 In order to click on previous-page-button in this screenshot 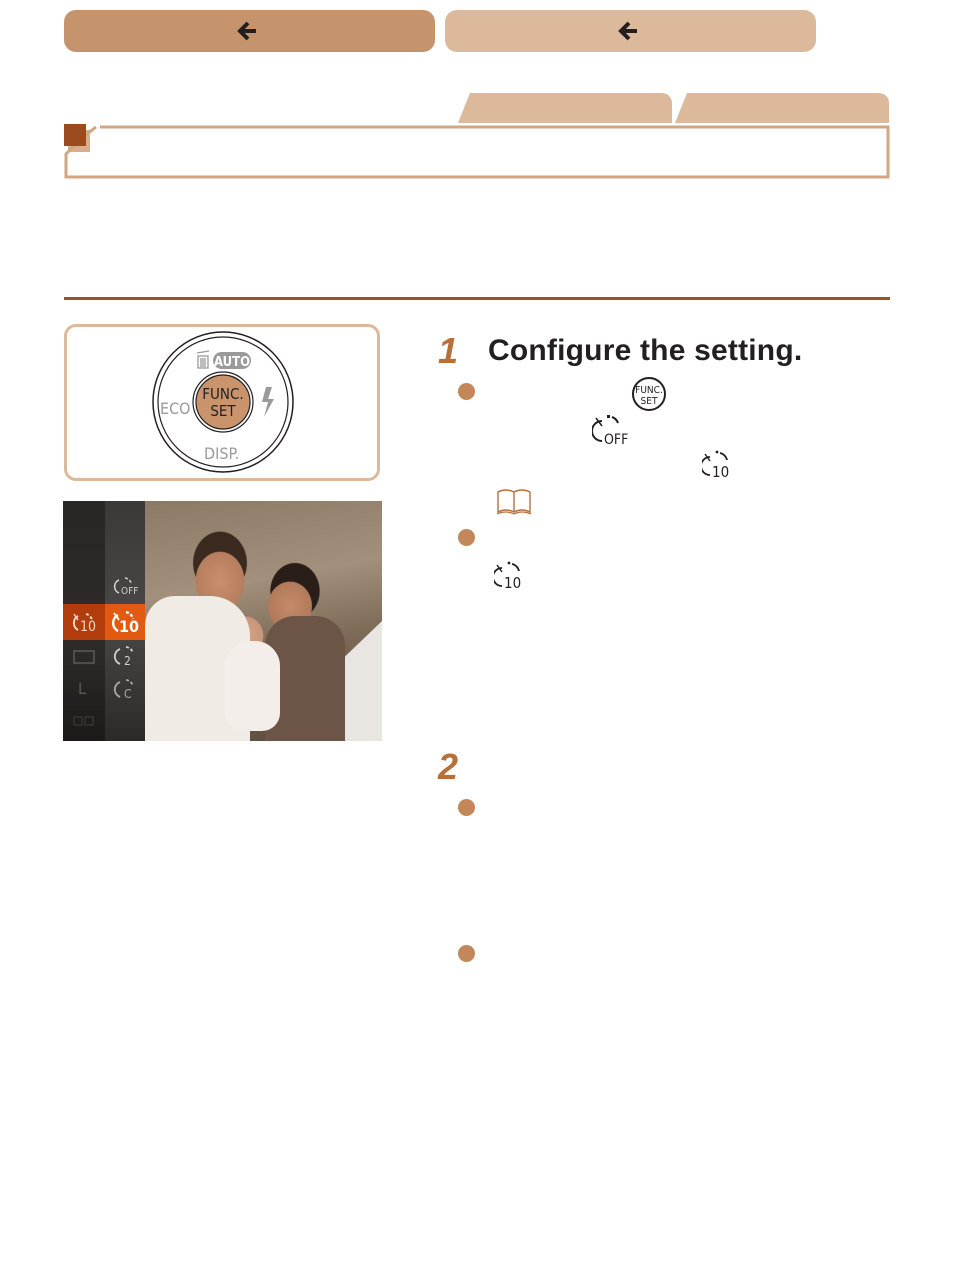, I will do `click(249, 31)`.